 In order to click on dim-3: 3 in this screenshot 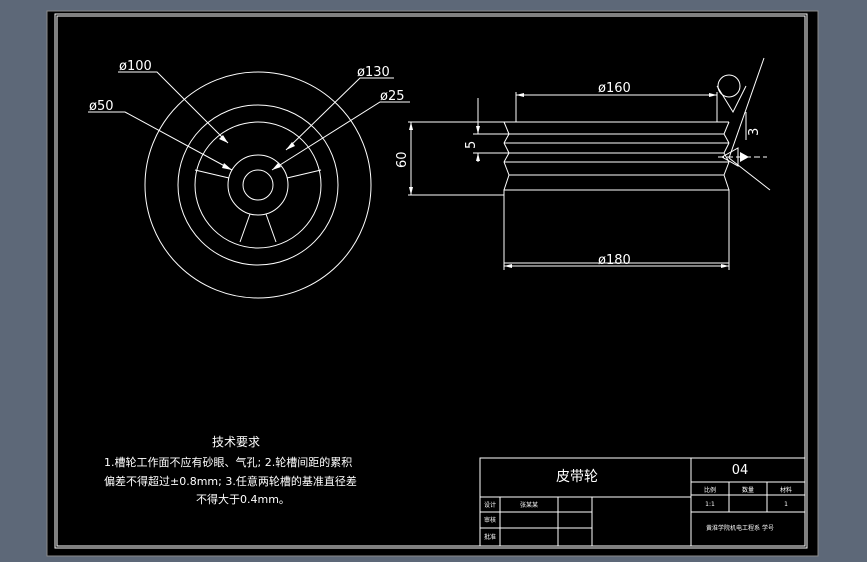, I will do `click(754, 132)`.